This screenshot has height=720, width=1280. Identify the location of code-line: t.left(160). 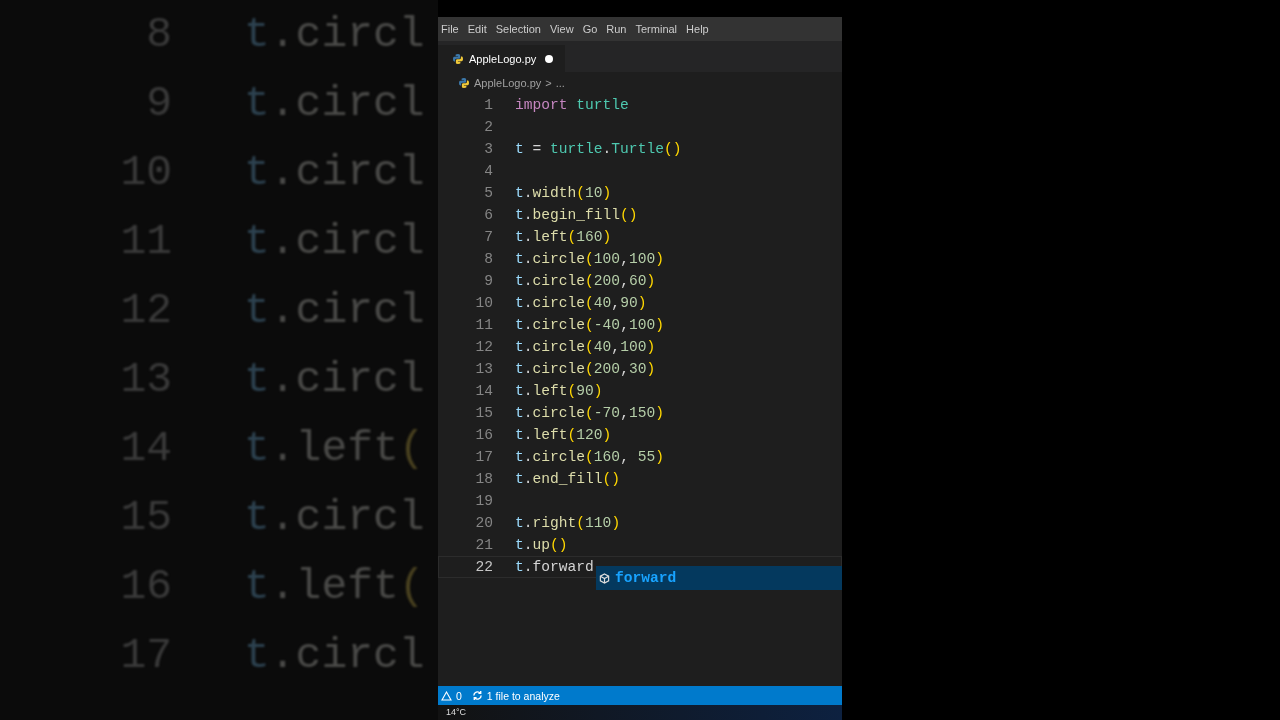
(563, 237).